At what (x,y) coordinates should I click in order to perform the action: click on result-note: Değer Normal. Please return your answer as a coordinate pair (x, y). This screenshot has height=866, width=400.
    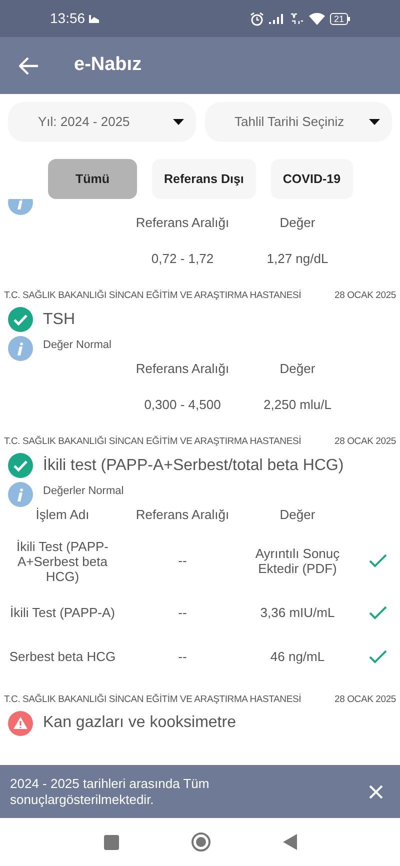
    Looking at the image, I should click on (77, 345).